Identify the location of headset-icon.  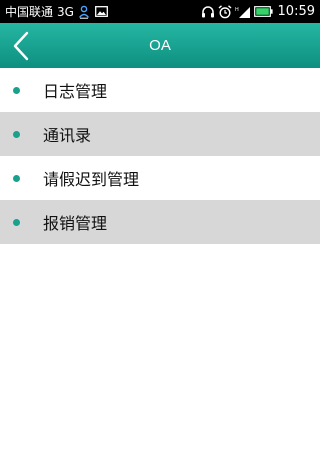
(208, 11).